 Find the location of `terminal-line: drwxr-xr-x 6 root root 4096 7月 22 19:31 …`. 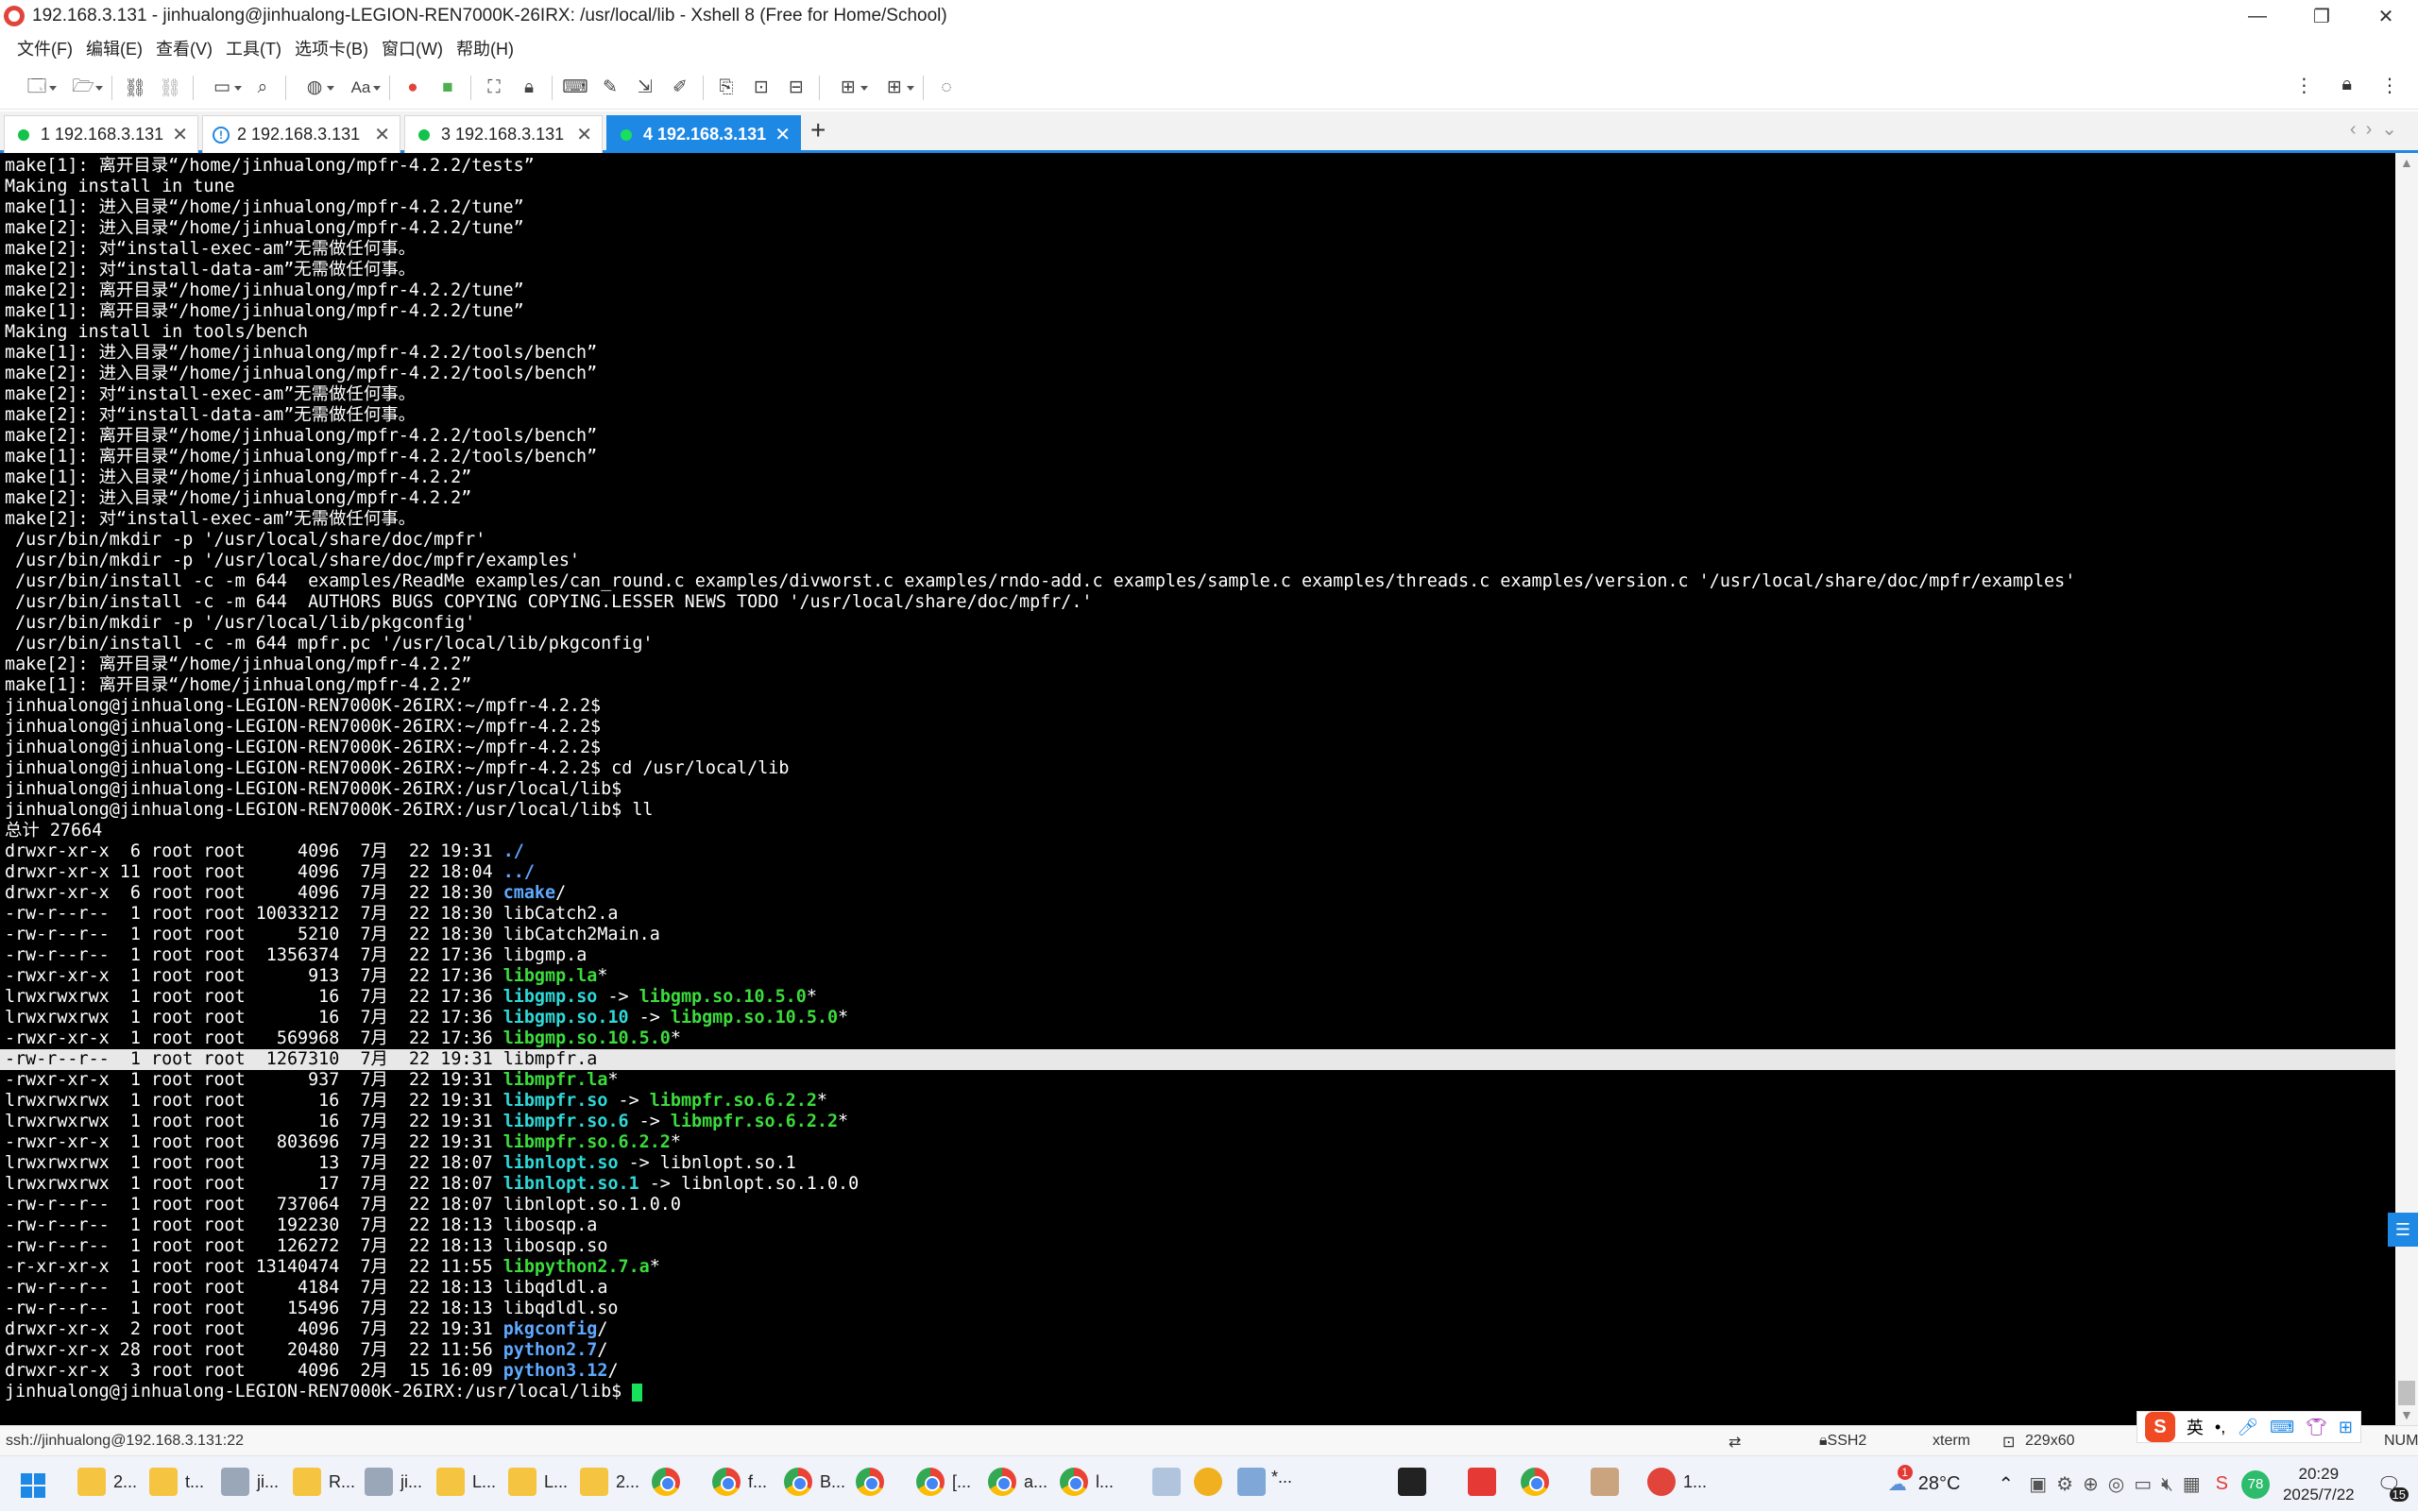

terminal-line: drwxr-xr-x 6 root root 4096 7月 22 19:31 … is located at coordinates (1197, 851).